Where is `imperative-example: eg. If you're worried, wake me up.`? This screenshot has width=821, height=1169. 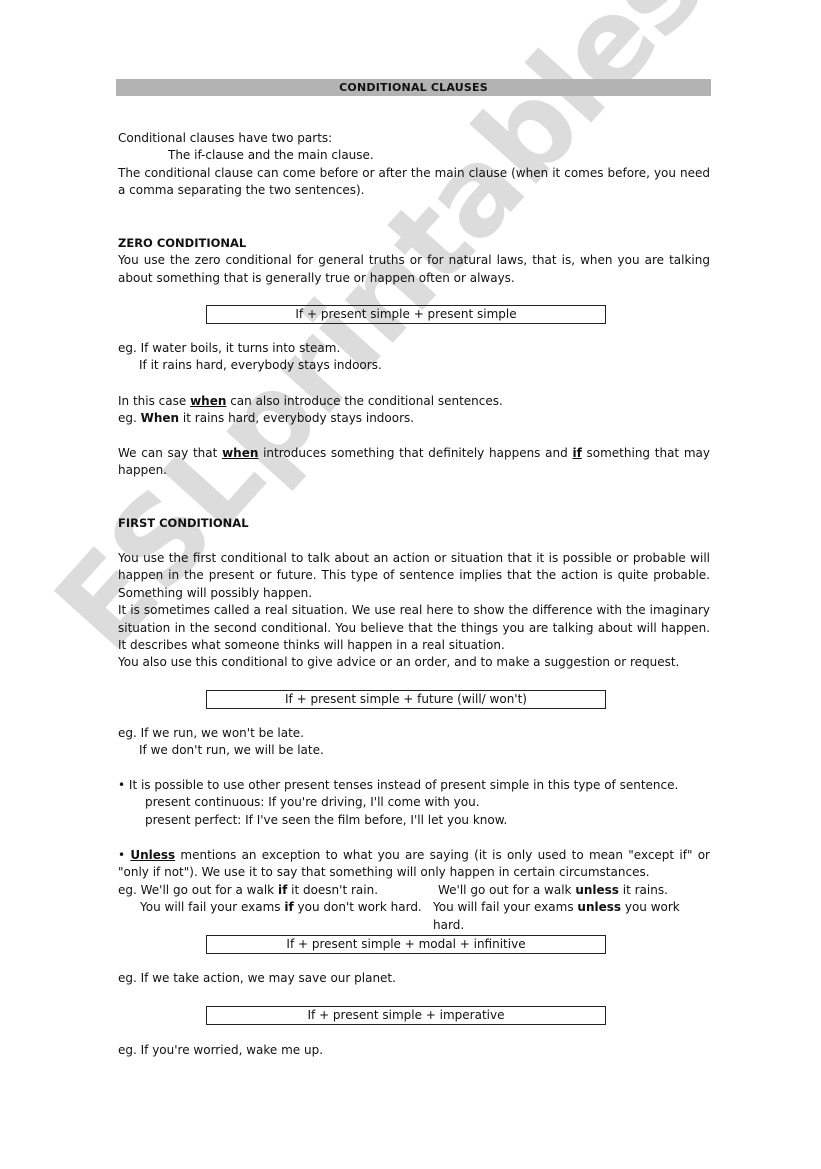 imperative-example: eg. If you're worried, wake me up. is located at coordinates (221, 1050).